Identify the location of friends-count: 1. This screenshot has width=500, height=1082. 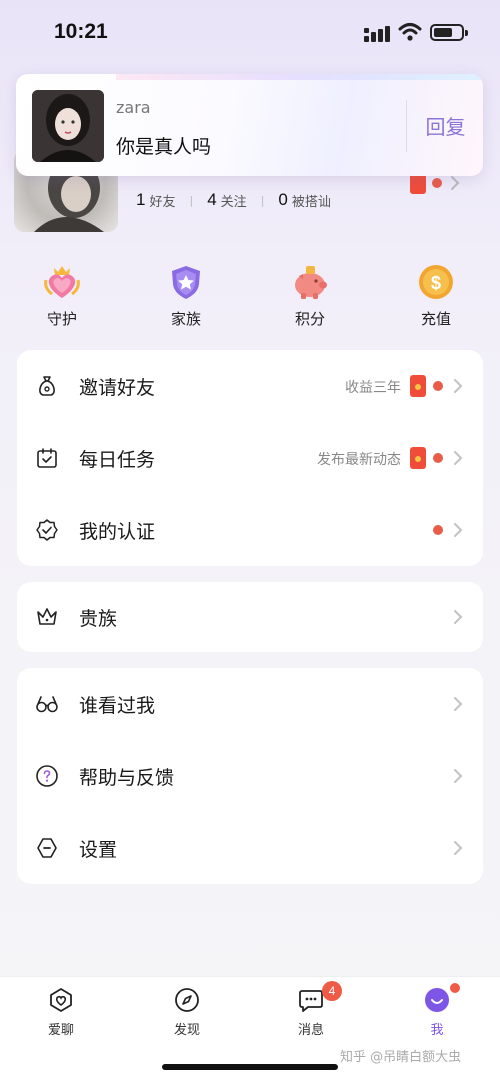
(140, 200).